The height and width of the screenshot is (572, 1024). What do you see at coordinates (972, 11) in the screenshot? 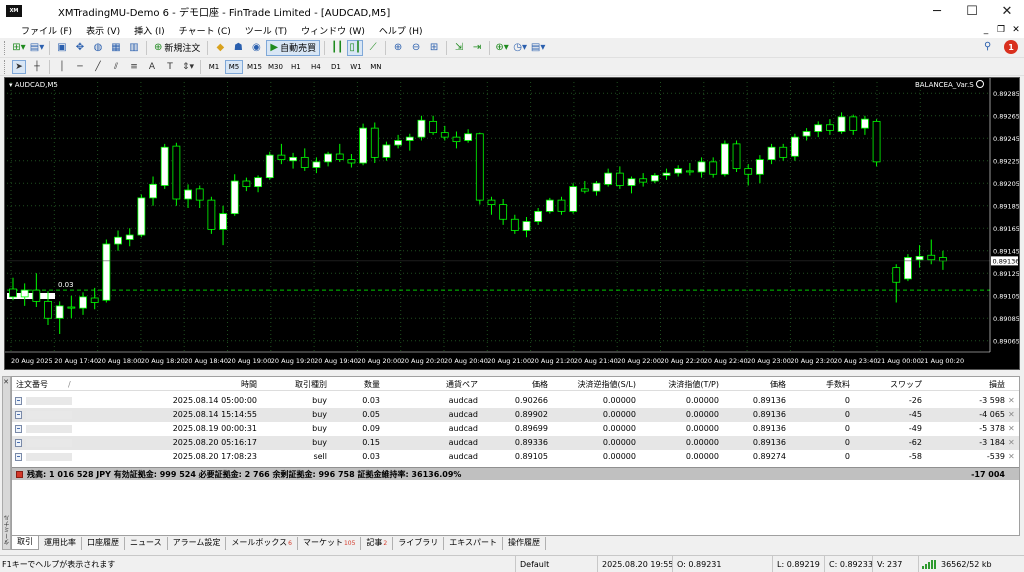
I see `maximize-button: ☐` at bounding box center [972, 11].